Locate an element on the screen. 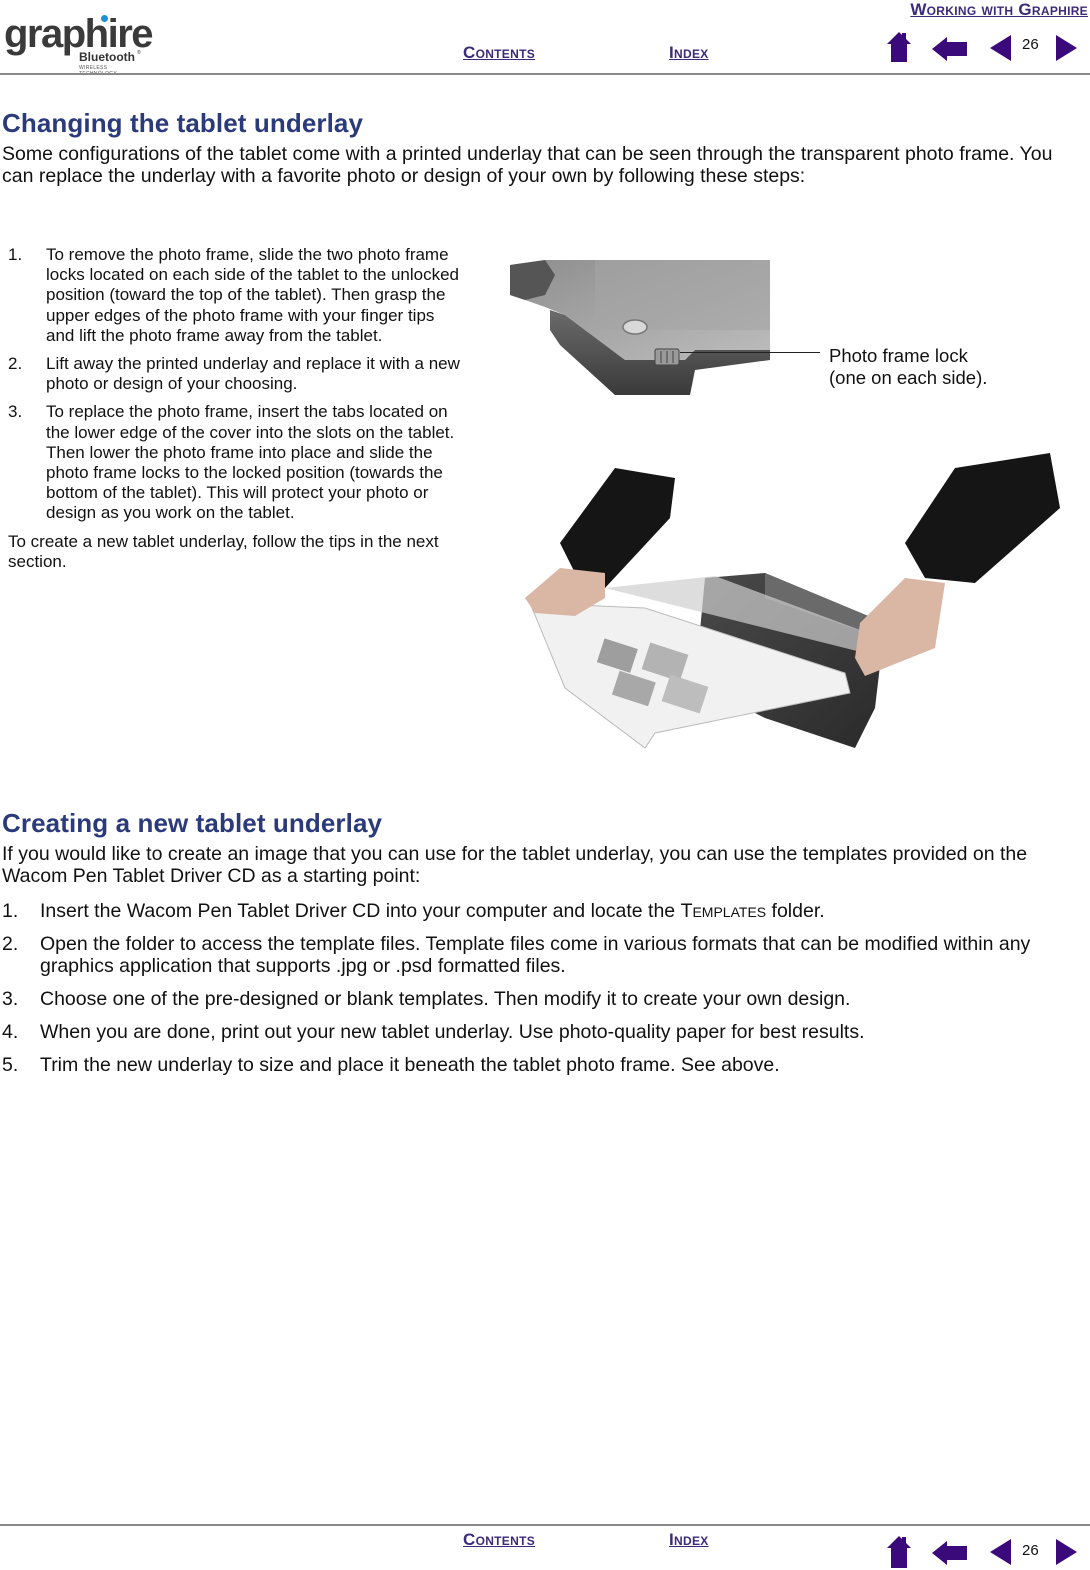  replacing-underlay-photo is located at coordinates (792, 601).